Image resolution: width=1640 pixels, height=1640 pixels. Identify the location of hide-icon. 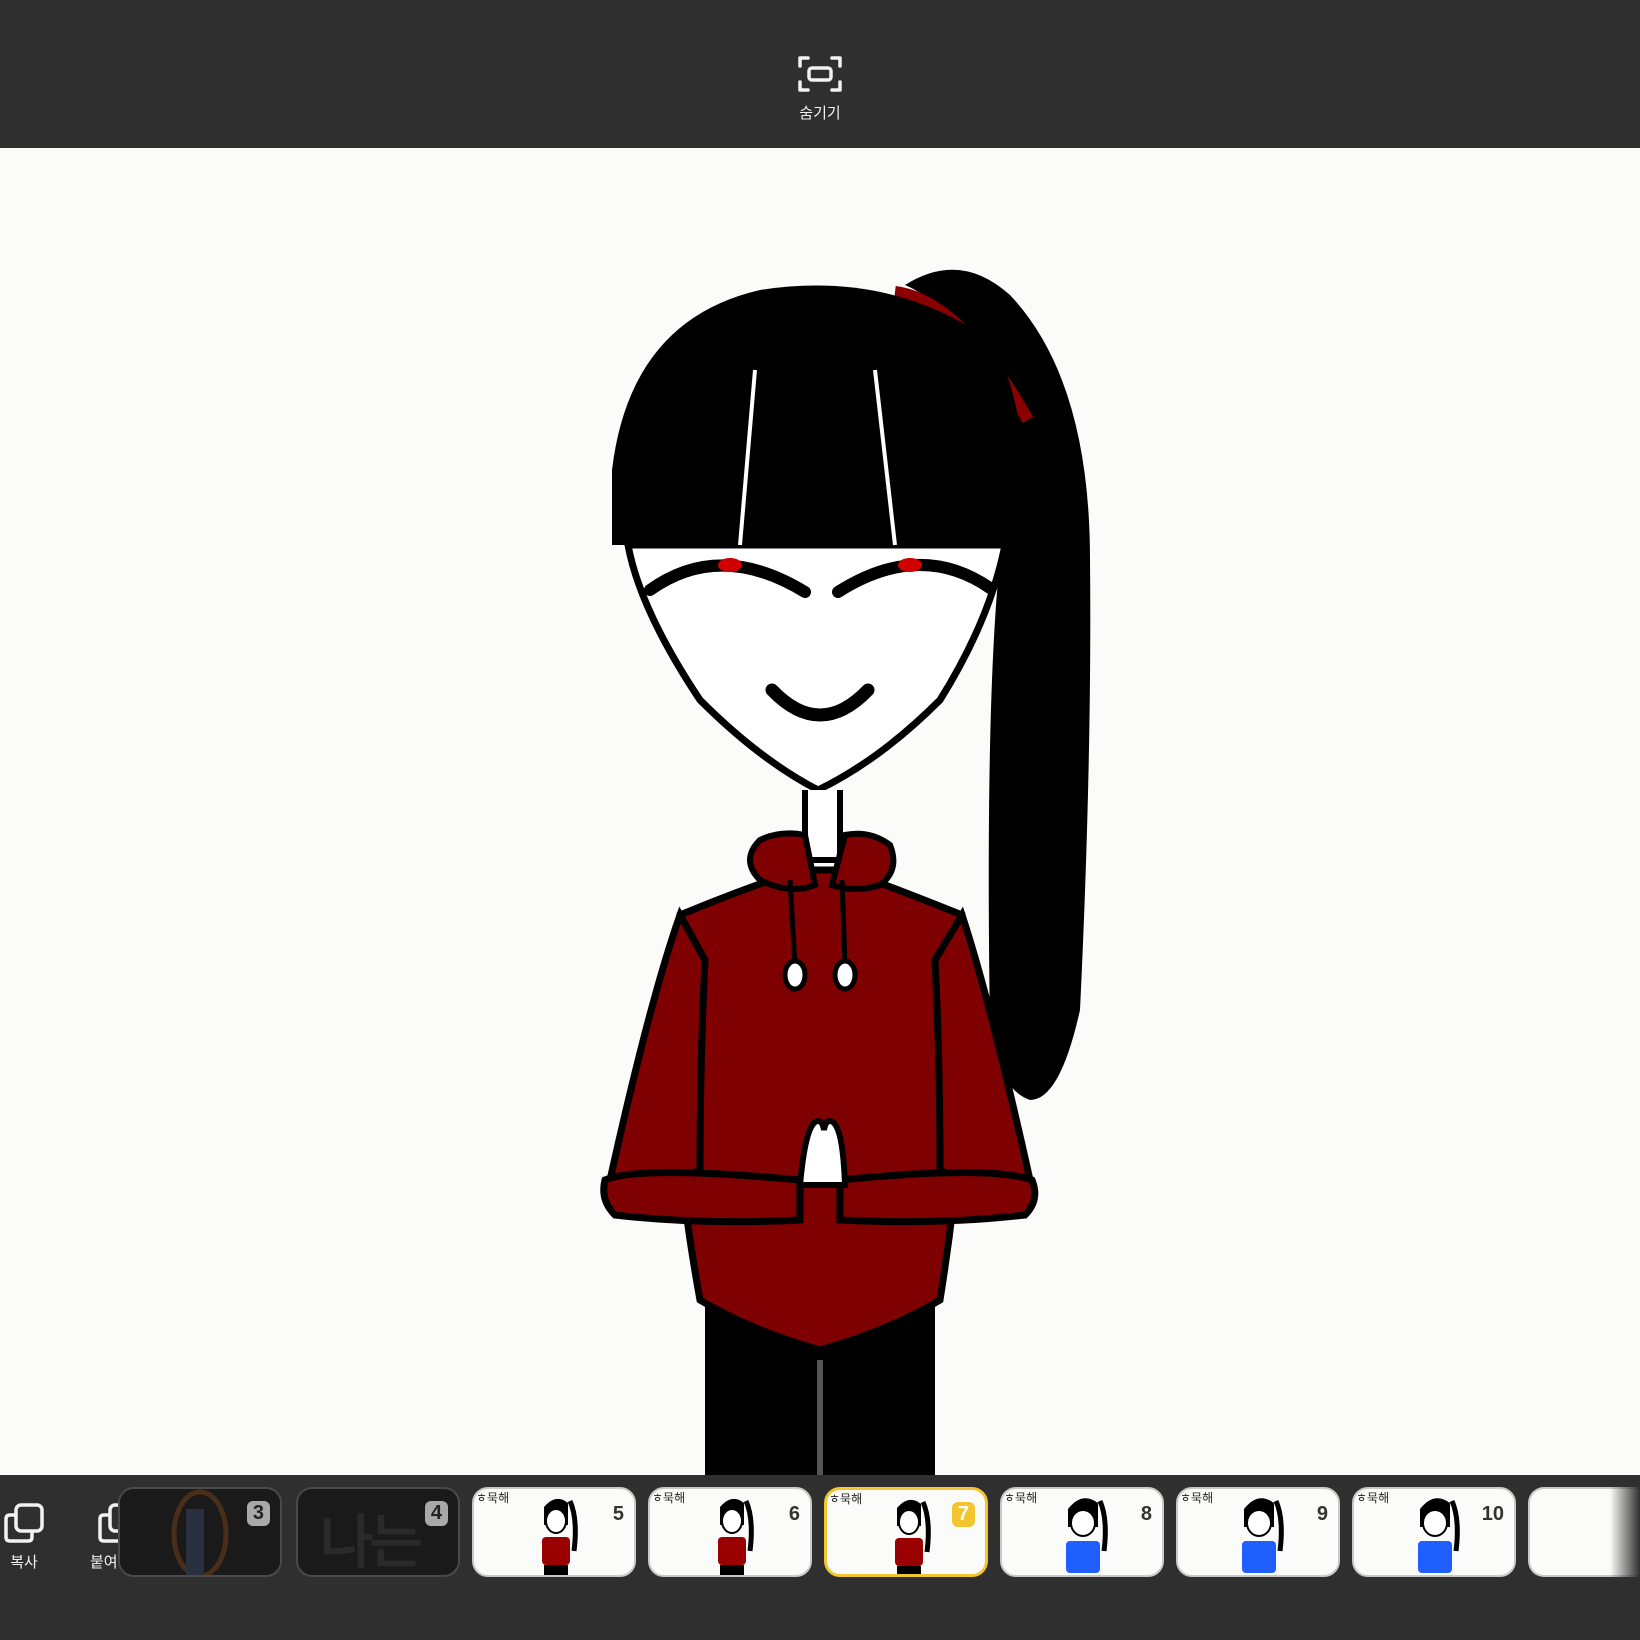
(820, 74).